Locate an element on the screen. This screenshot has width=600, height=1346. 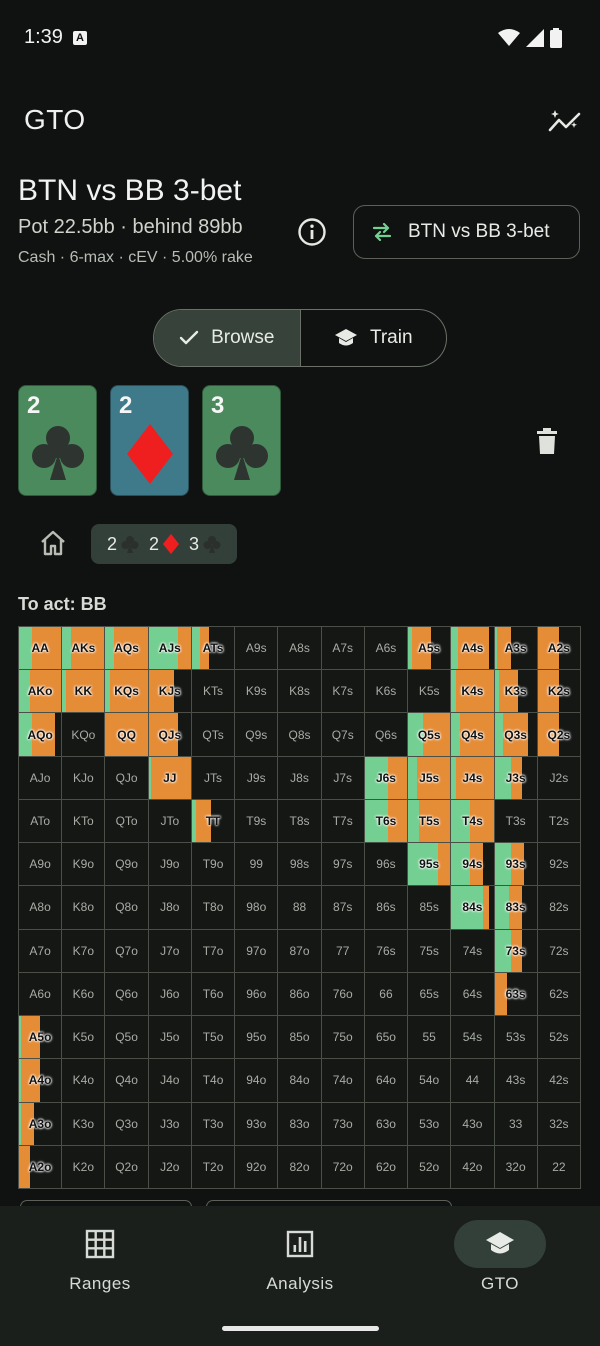
hand-cell: QTs is located at coordinates (213, 735).